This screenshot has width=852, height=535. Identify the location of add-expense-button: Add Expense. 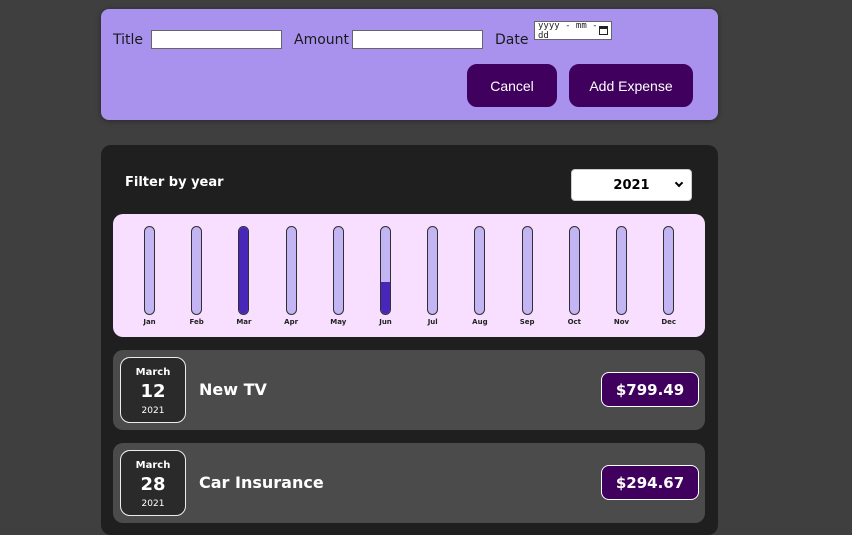
(631, 85).